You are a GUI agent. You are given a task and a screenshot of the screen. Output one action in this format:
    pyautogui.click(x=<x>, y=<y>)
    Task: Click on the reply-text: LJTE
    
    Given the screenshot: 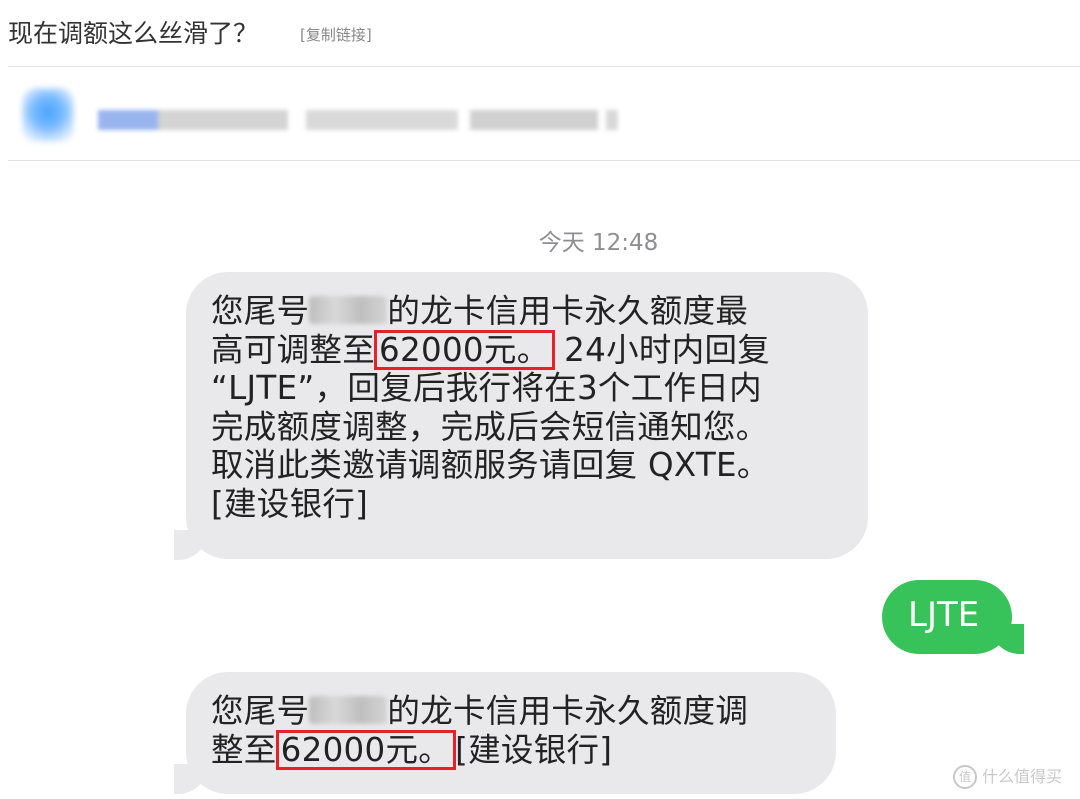 What is the action you would take?
    pyautogui.click(x=944, y=615)
    